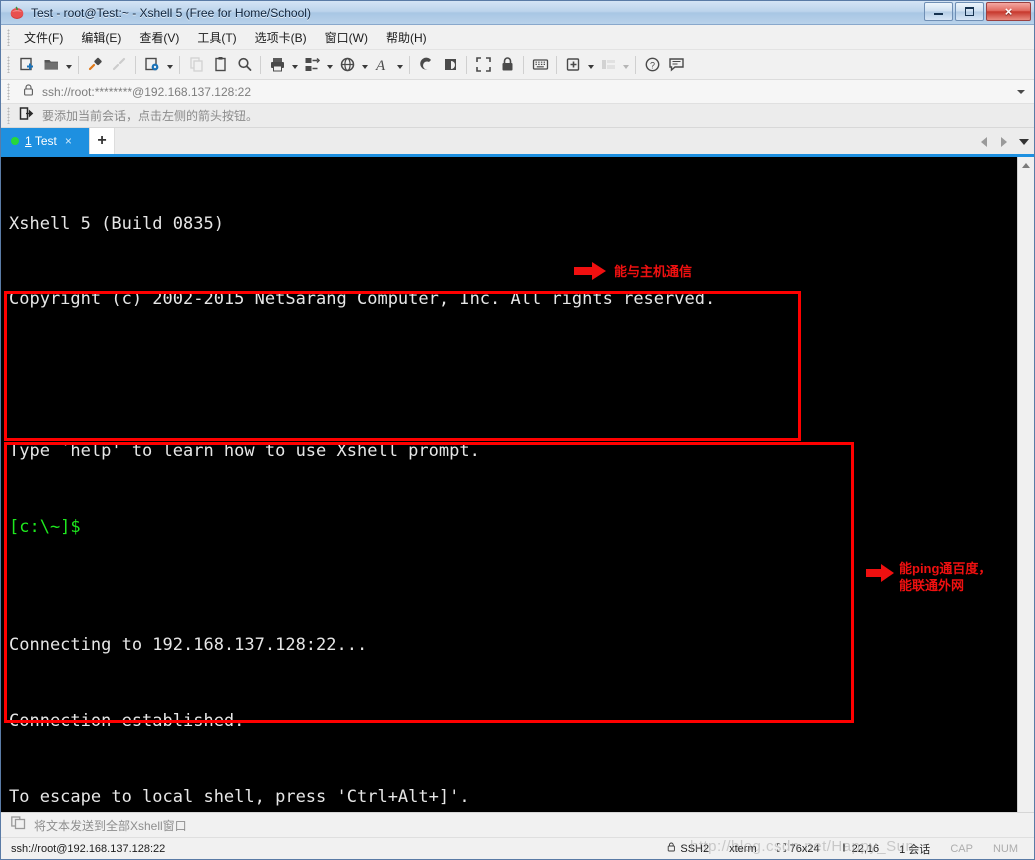 This screenshot has height=860, width=1035. What do you see at coordinates (169, 65) in the screenshot?
I see `session-properties-dropdown-icon` at bounding box center [169, 65].